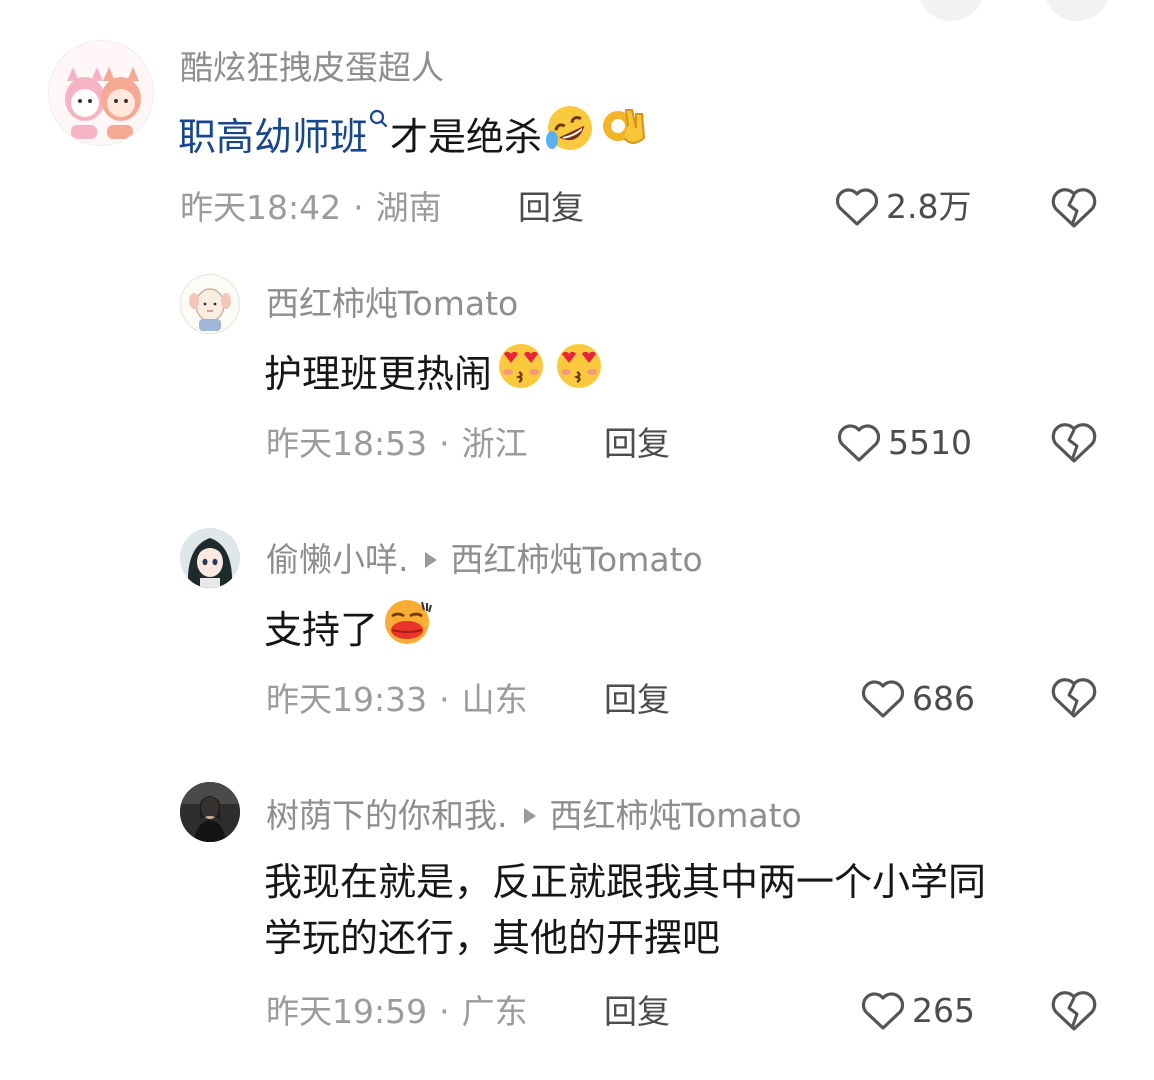  I want to click on comment-meta: 昨天18:53 · 浙江, so click(397, 444).